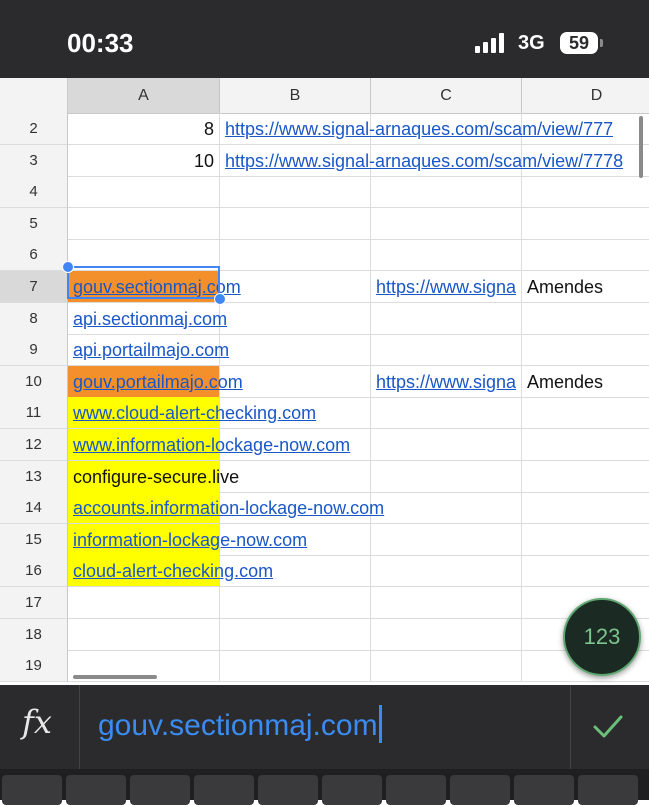 The width and height of the screenshot is (649, 805). I want to click on signal-strength-icon, so click(490, 43).